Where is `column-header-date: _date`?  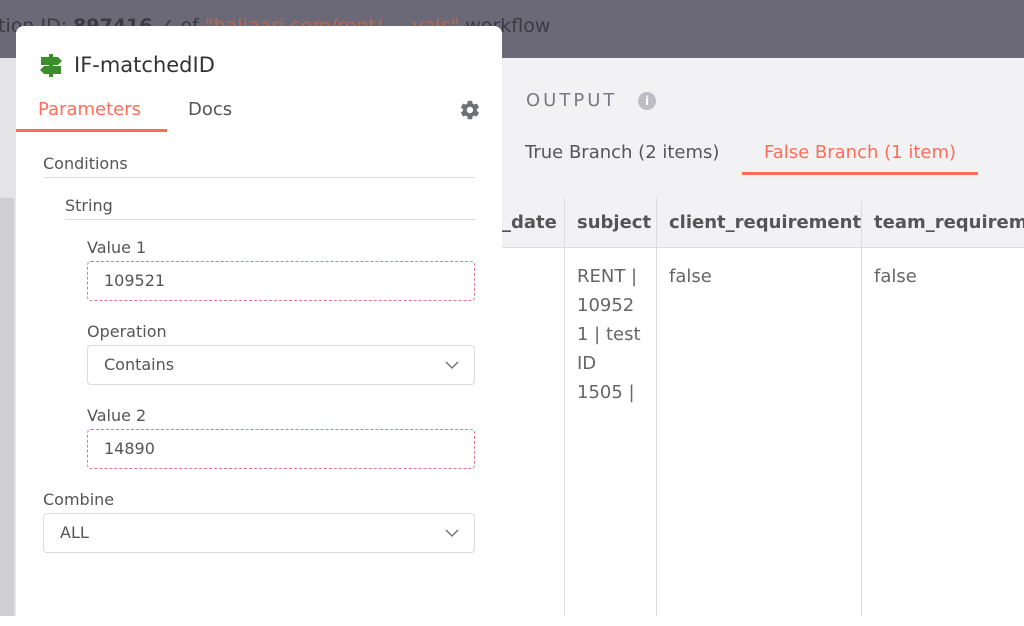
column-header-date: _date is located at coordinates (533, 223).